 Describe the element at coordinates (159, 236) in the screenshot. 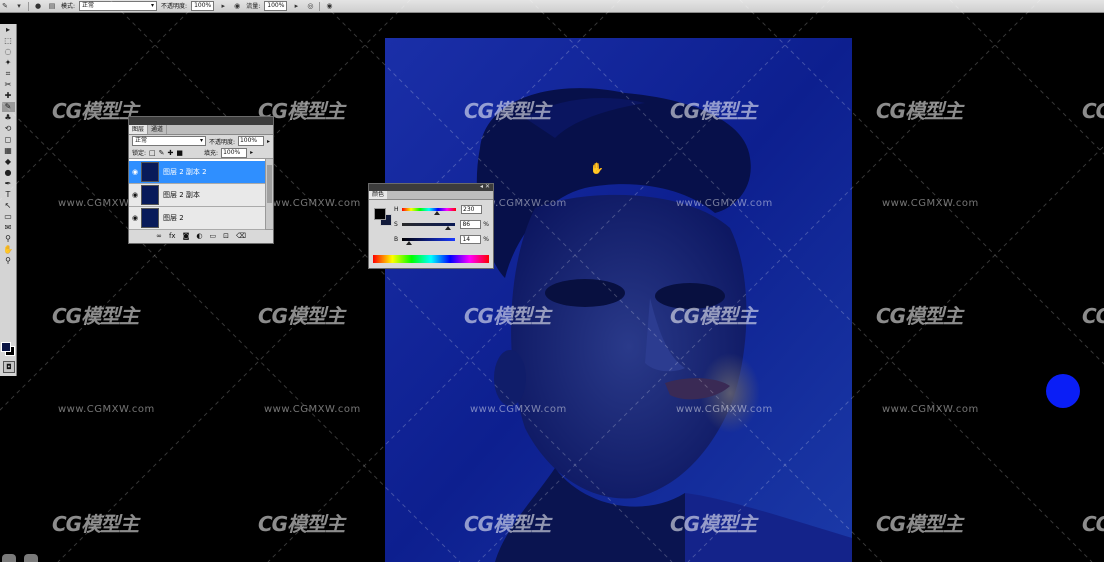

I see `link-icon: ∞` at that location.